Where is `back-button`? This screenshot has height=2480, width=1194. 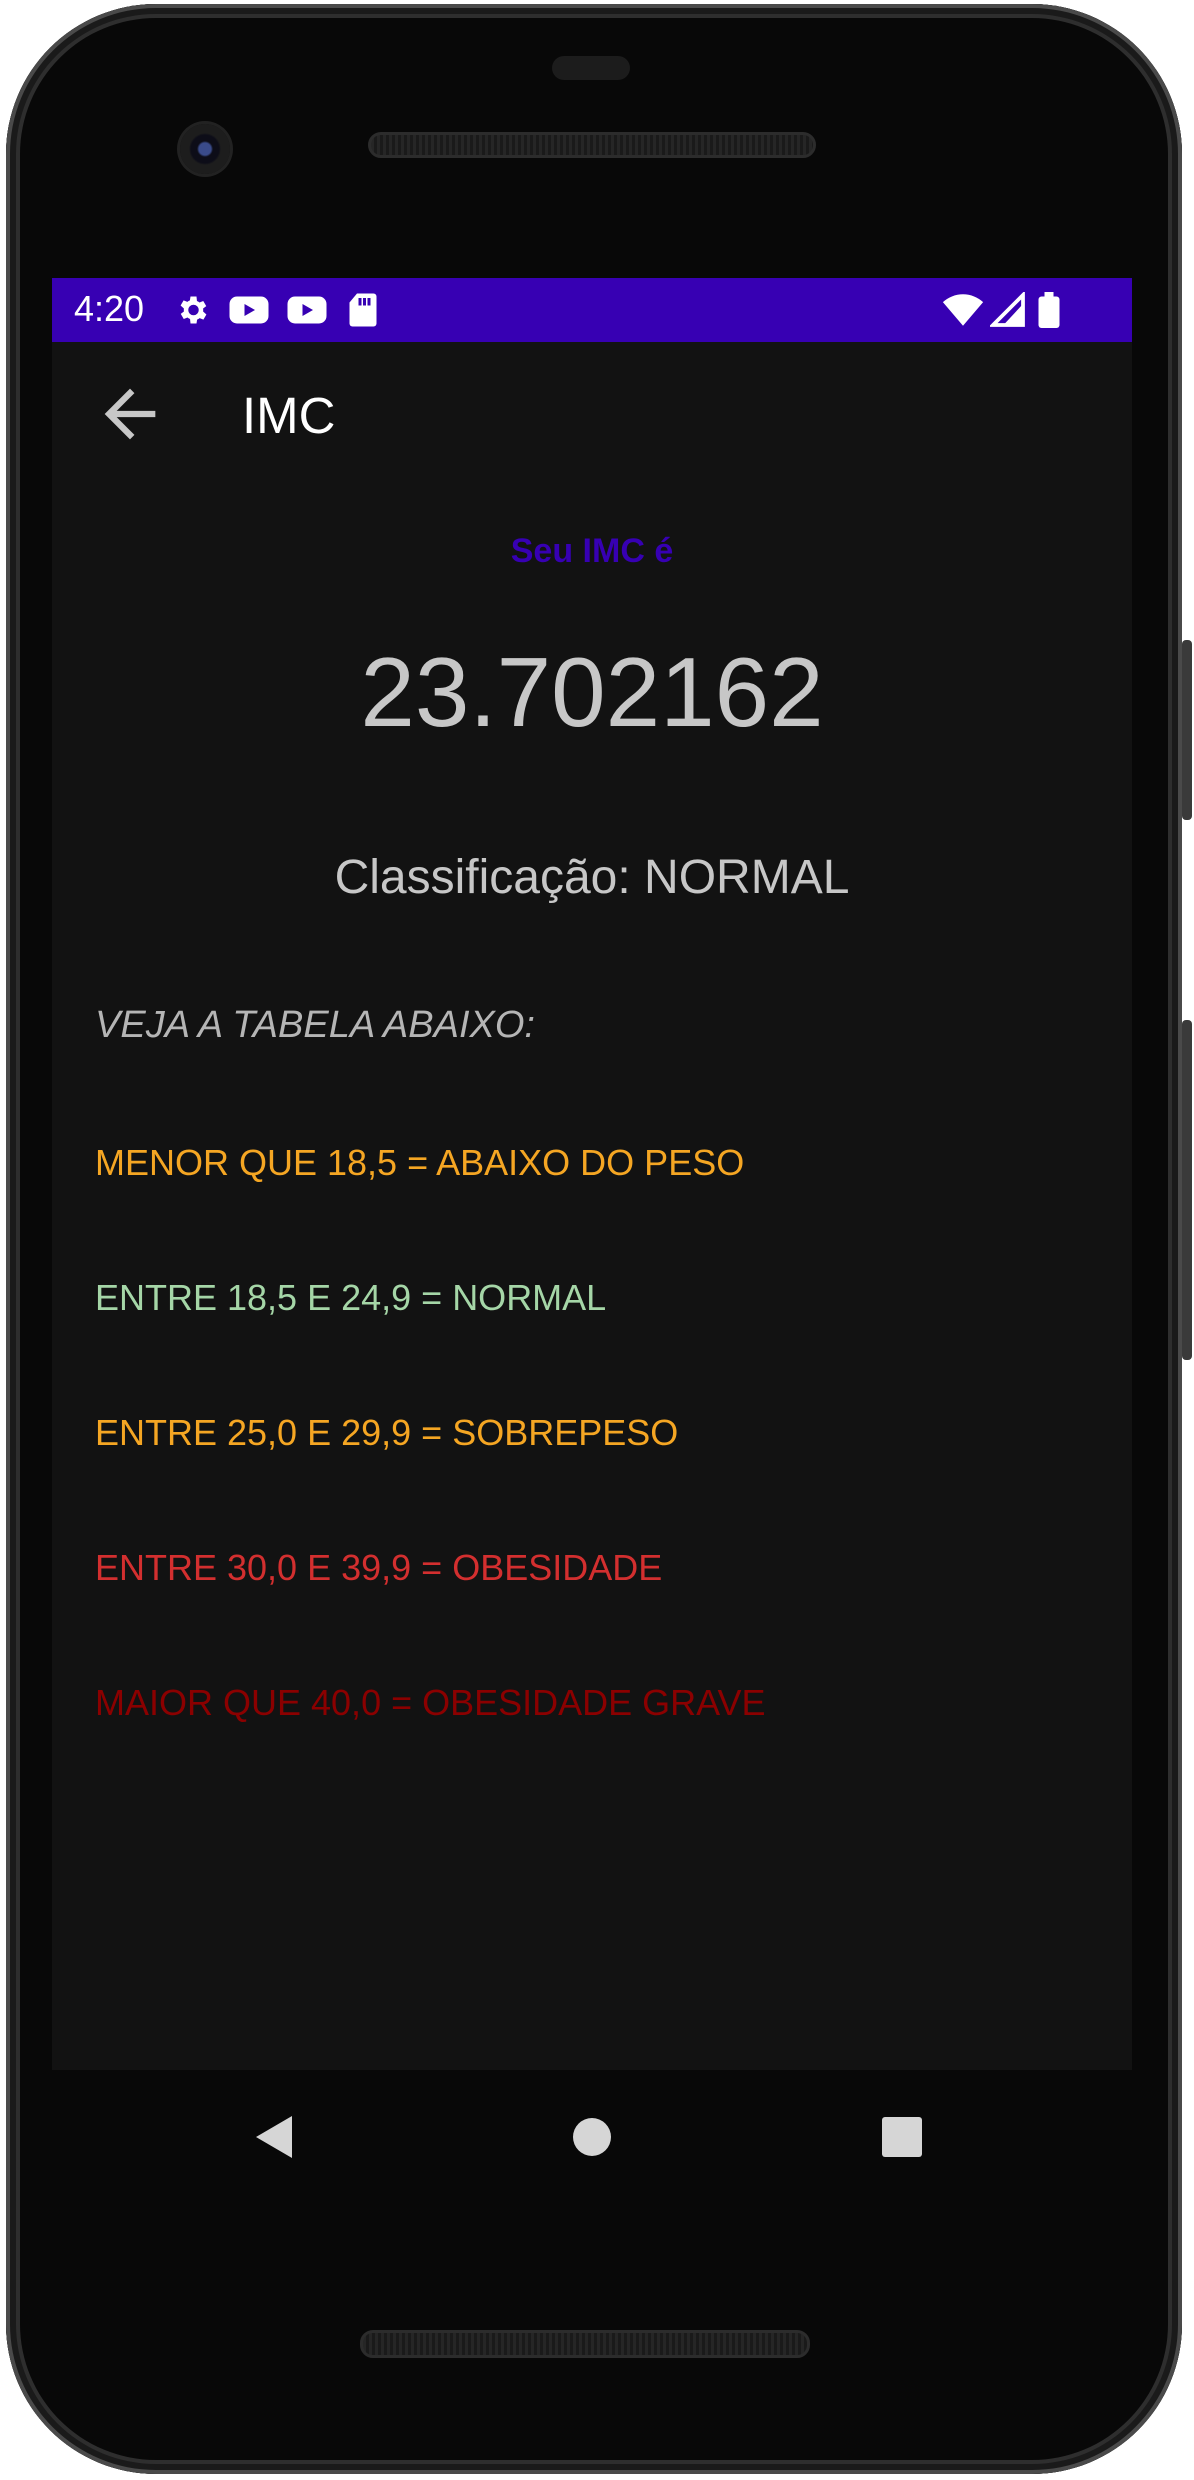 back-button is located at coordinates (130, 414).